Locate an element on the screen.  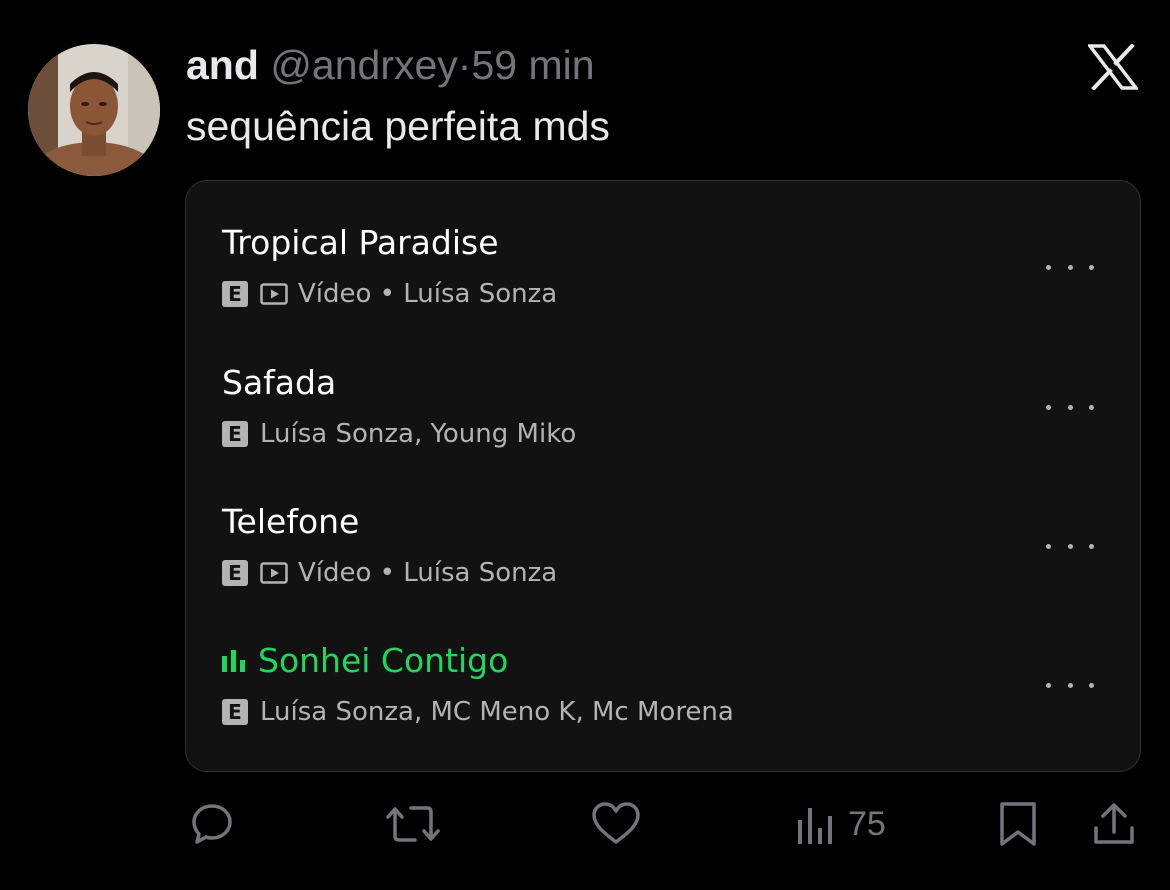
track-row: Safada E Luísa Sonza, Young Miko is located at coordinates (672, 406).